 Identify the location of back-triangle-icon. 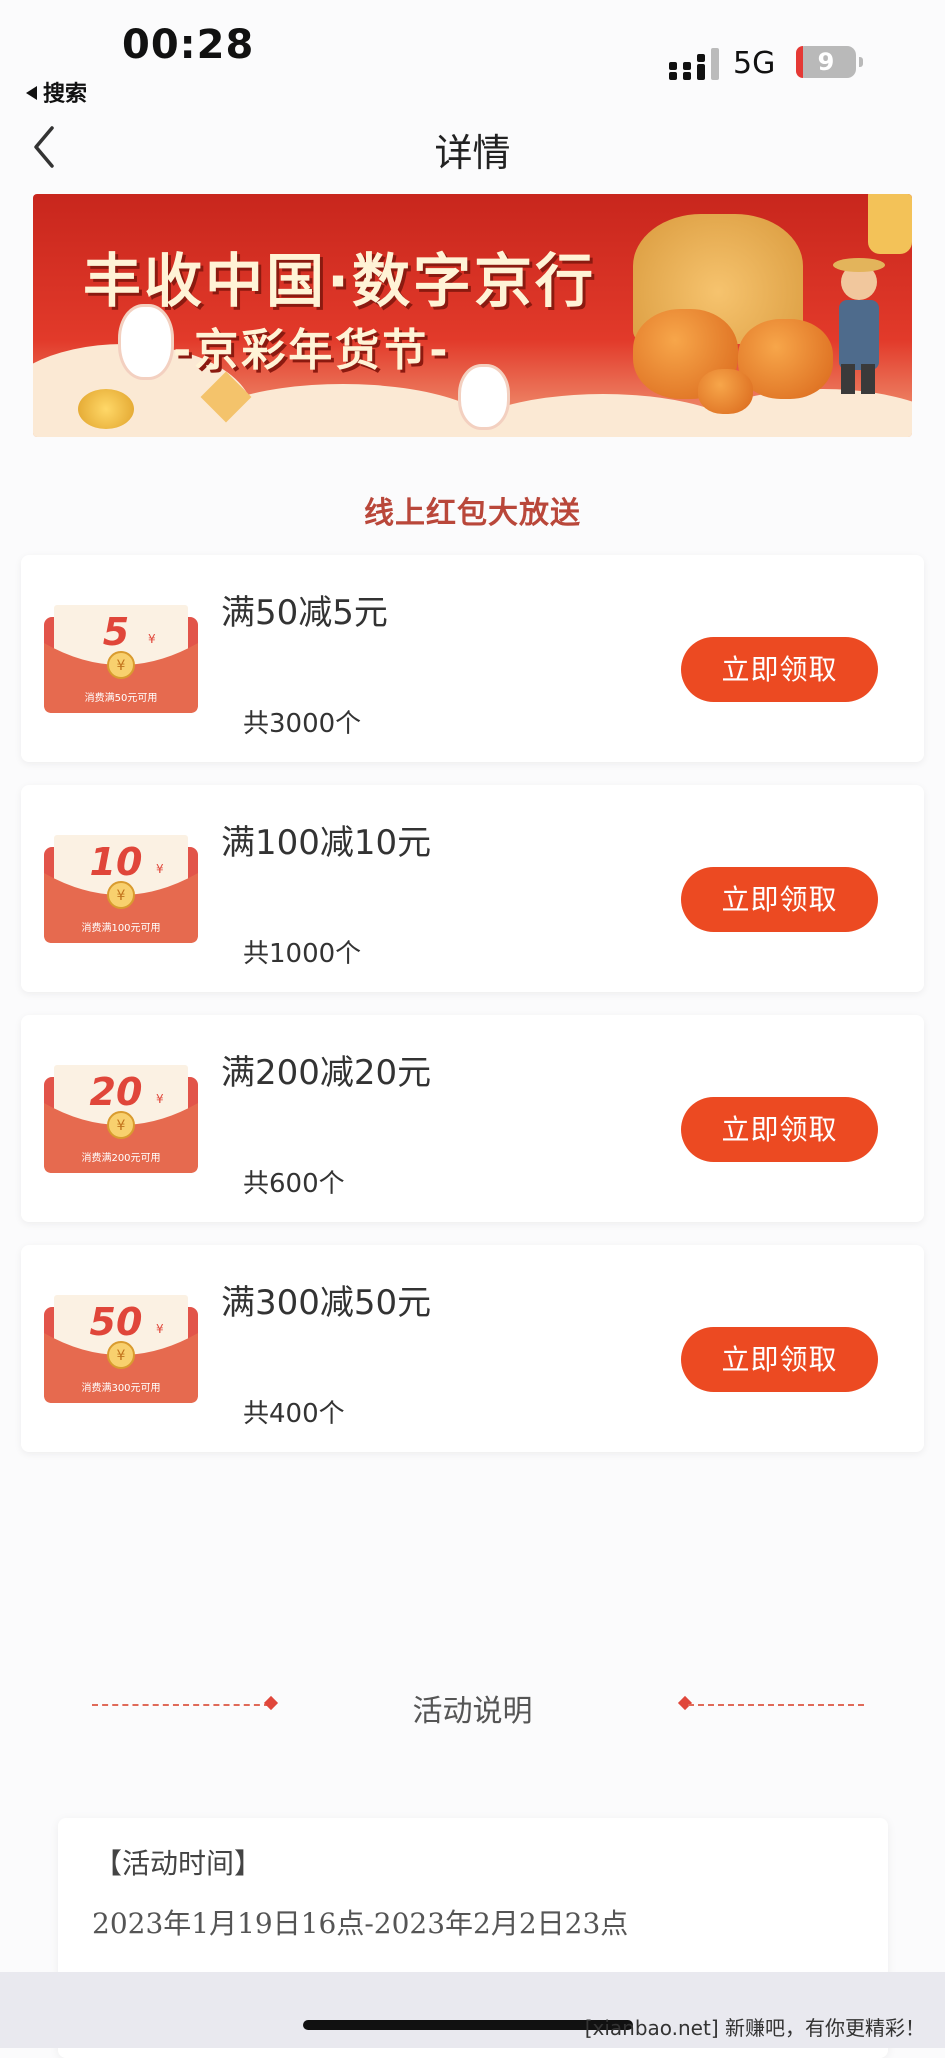
(31, 93).